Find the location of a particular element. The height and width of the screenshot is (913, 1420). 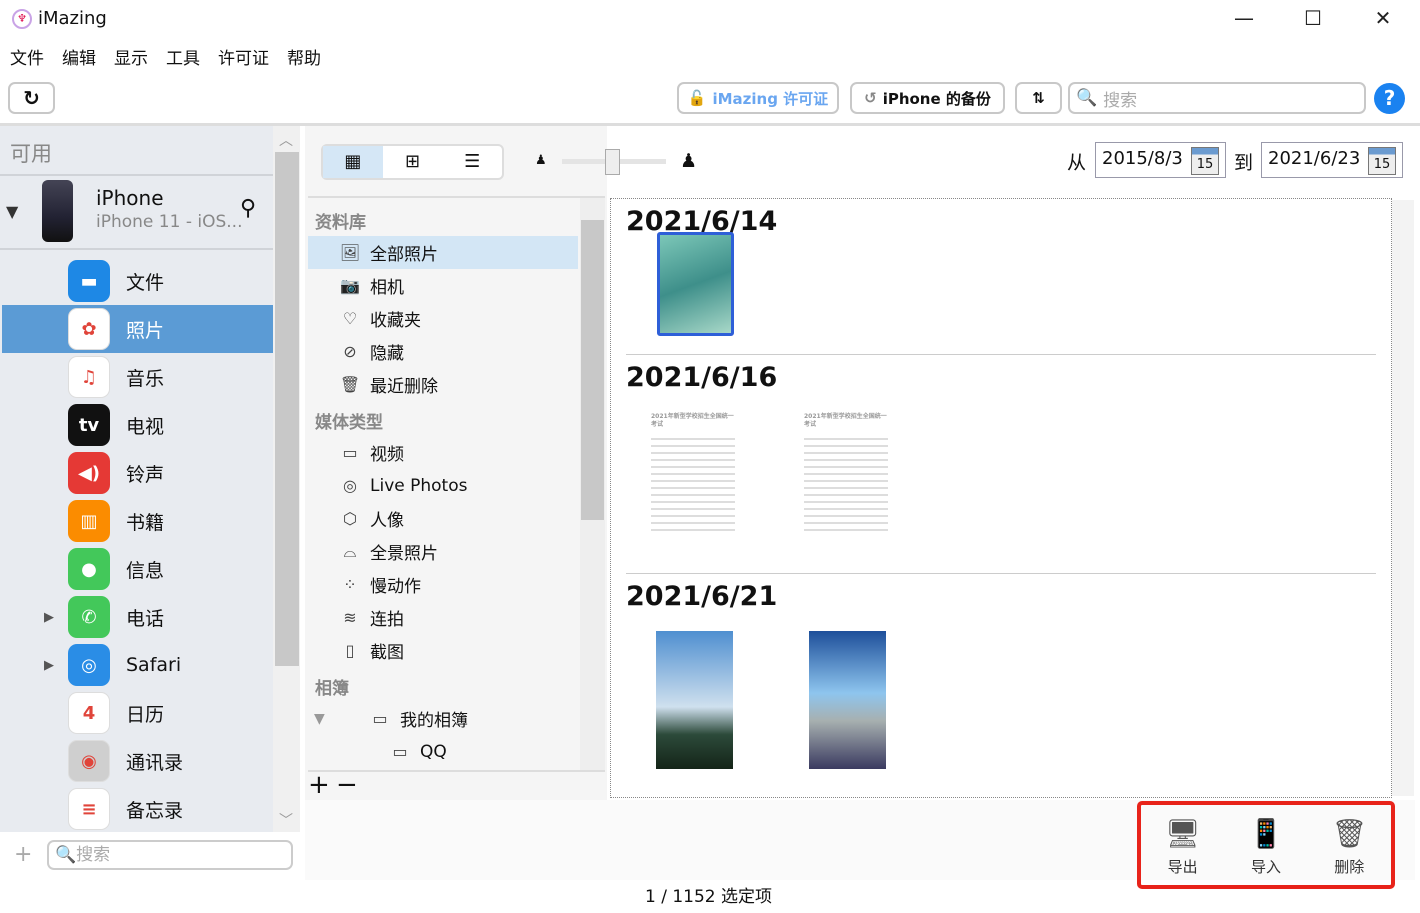

sidebar-item: ◀) 铃声 is located at coordinates (137, 473).